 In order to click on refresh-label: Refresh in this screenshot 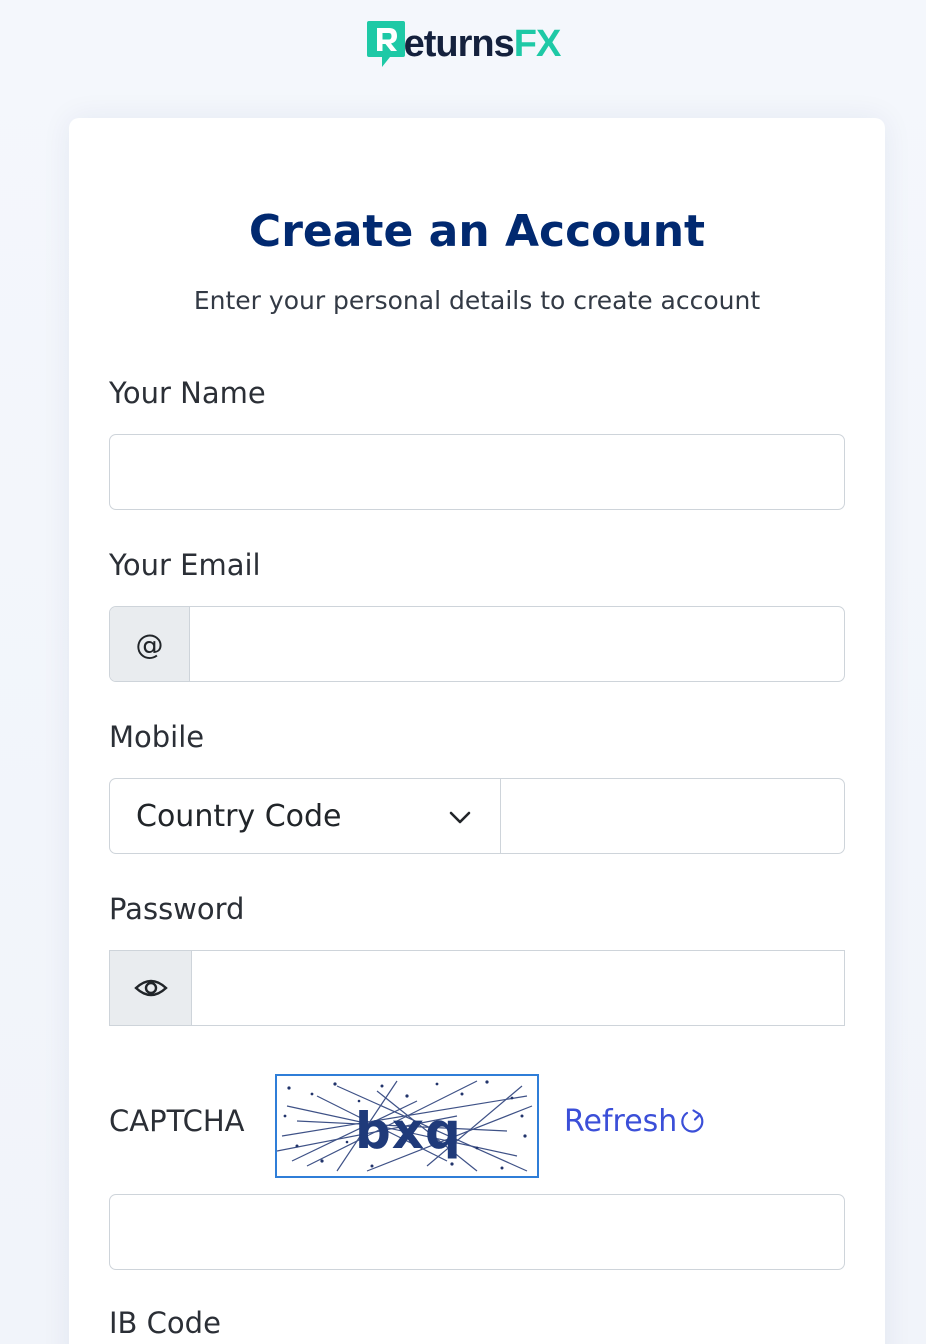, I will do `click(621, 1121)`.